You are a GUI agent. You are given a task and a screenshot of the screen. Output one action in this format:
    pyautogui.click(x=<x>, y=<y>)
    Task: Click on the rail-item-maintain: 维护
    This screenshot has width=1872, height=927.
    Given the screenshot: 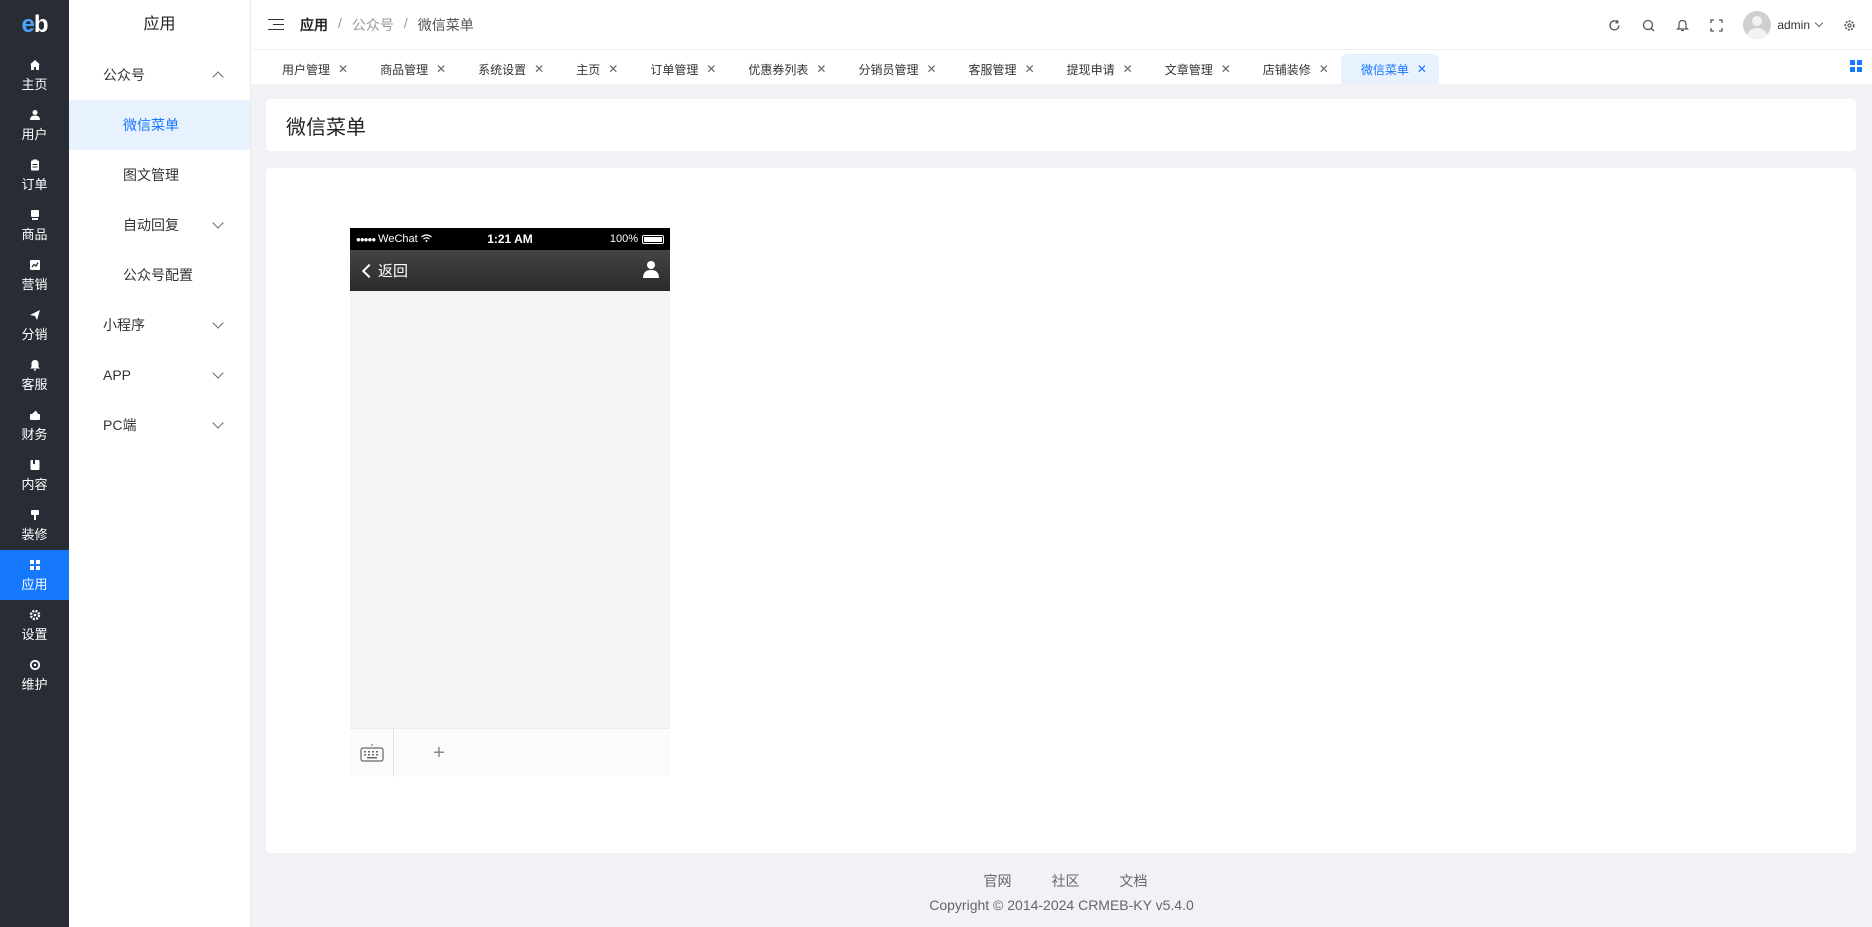 What is the action you would take?
    pyautogui.click(x=34, y=675)
    